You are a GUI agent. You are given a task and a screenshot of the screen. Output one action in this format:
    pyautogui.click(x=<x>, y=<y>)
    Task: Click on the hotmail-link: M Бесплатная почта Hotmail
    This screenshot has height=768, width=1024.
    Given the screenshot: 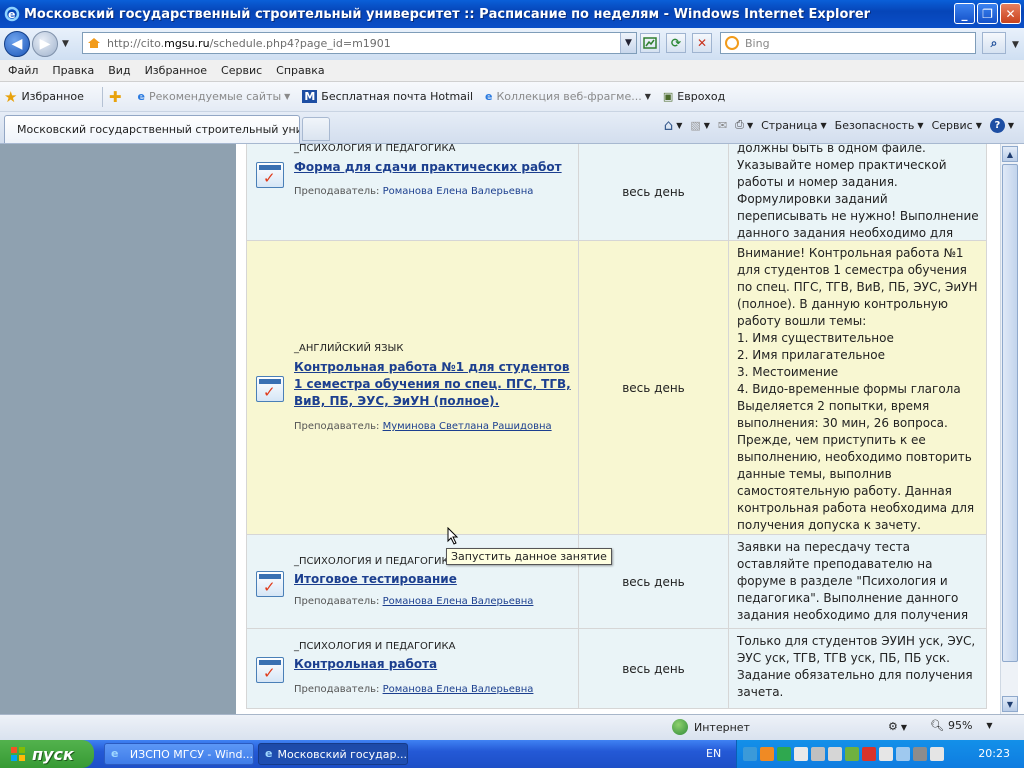 What is the action you would take?
    pyautogui.click(x=387, y=96)
    